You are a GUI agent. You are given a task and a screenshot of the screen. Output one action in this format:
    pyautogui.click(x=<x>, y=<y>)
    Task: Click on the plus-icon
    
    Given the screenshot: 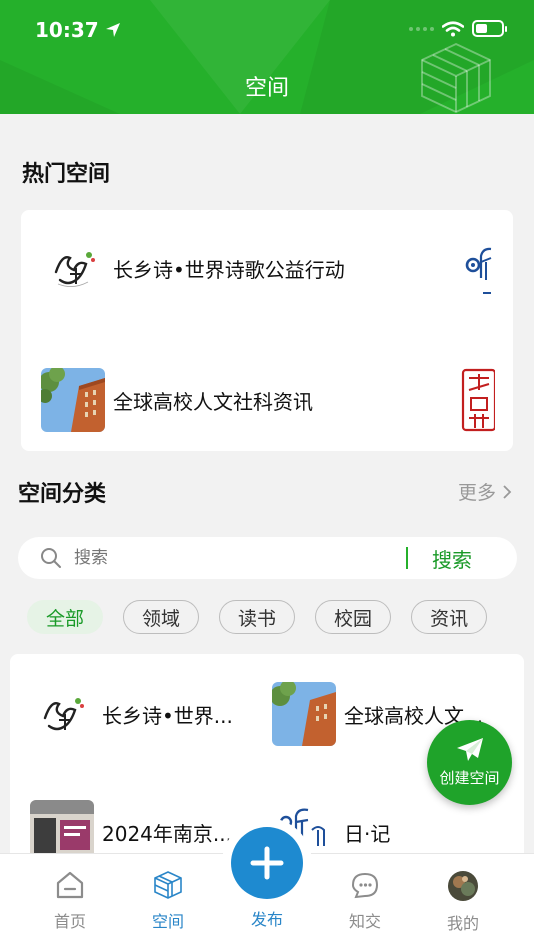 What is the action you would take?
    pyautogui.click(x=267, y=863)
    